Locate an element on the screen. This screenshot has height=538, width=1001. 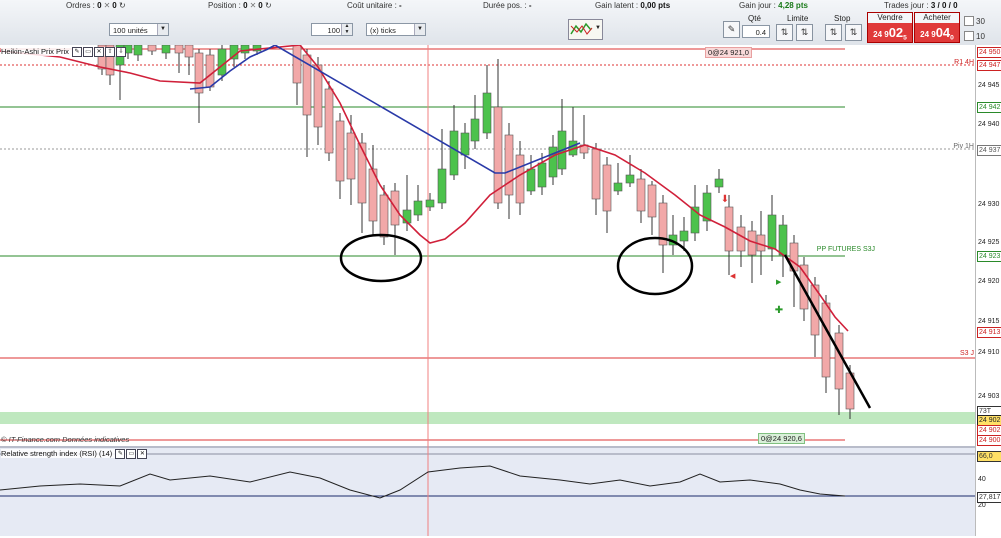
ticks-unit-select: (x) ticks ▼ is located at coordinates (396, 29).